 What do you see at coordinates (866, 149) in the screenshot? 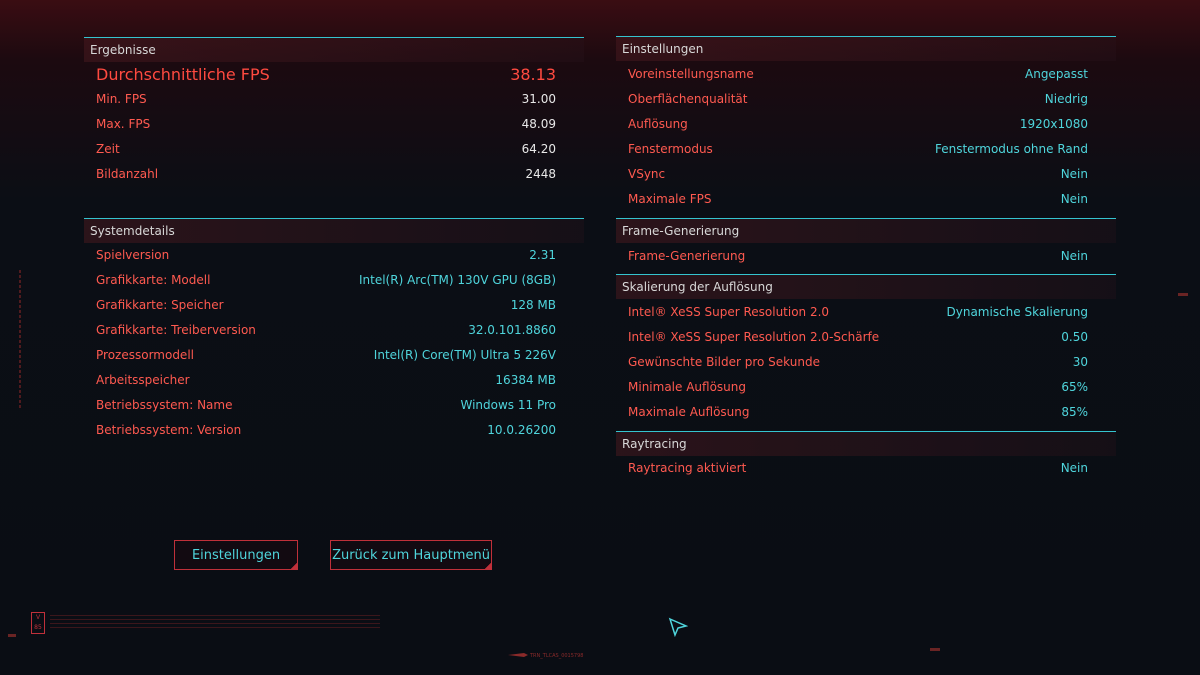
I see `settings-row: Fenstermodus Fenstermodus ohne Rand` at bounding box center [866, 149].